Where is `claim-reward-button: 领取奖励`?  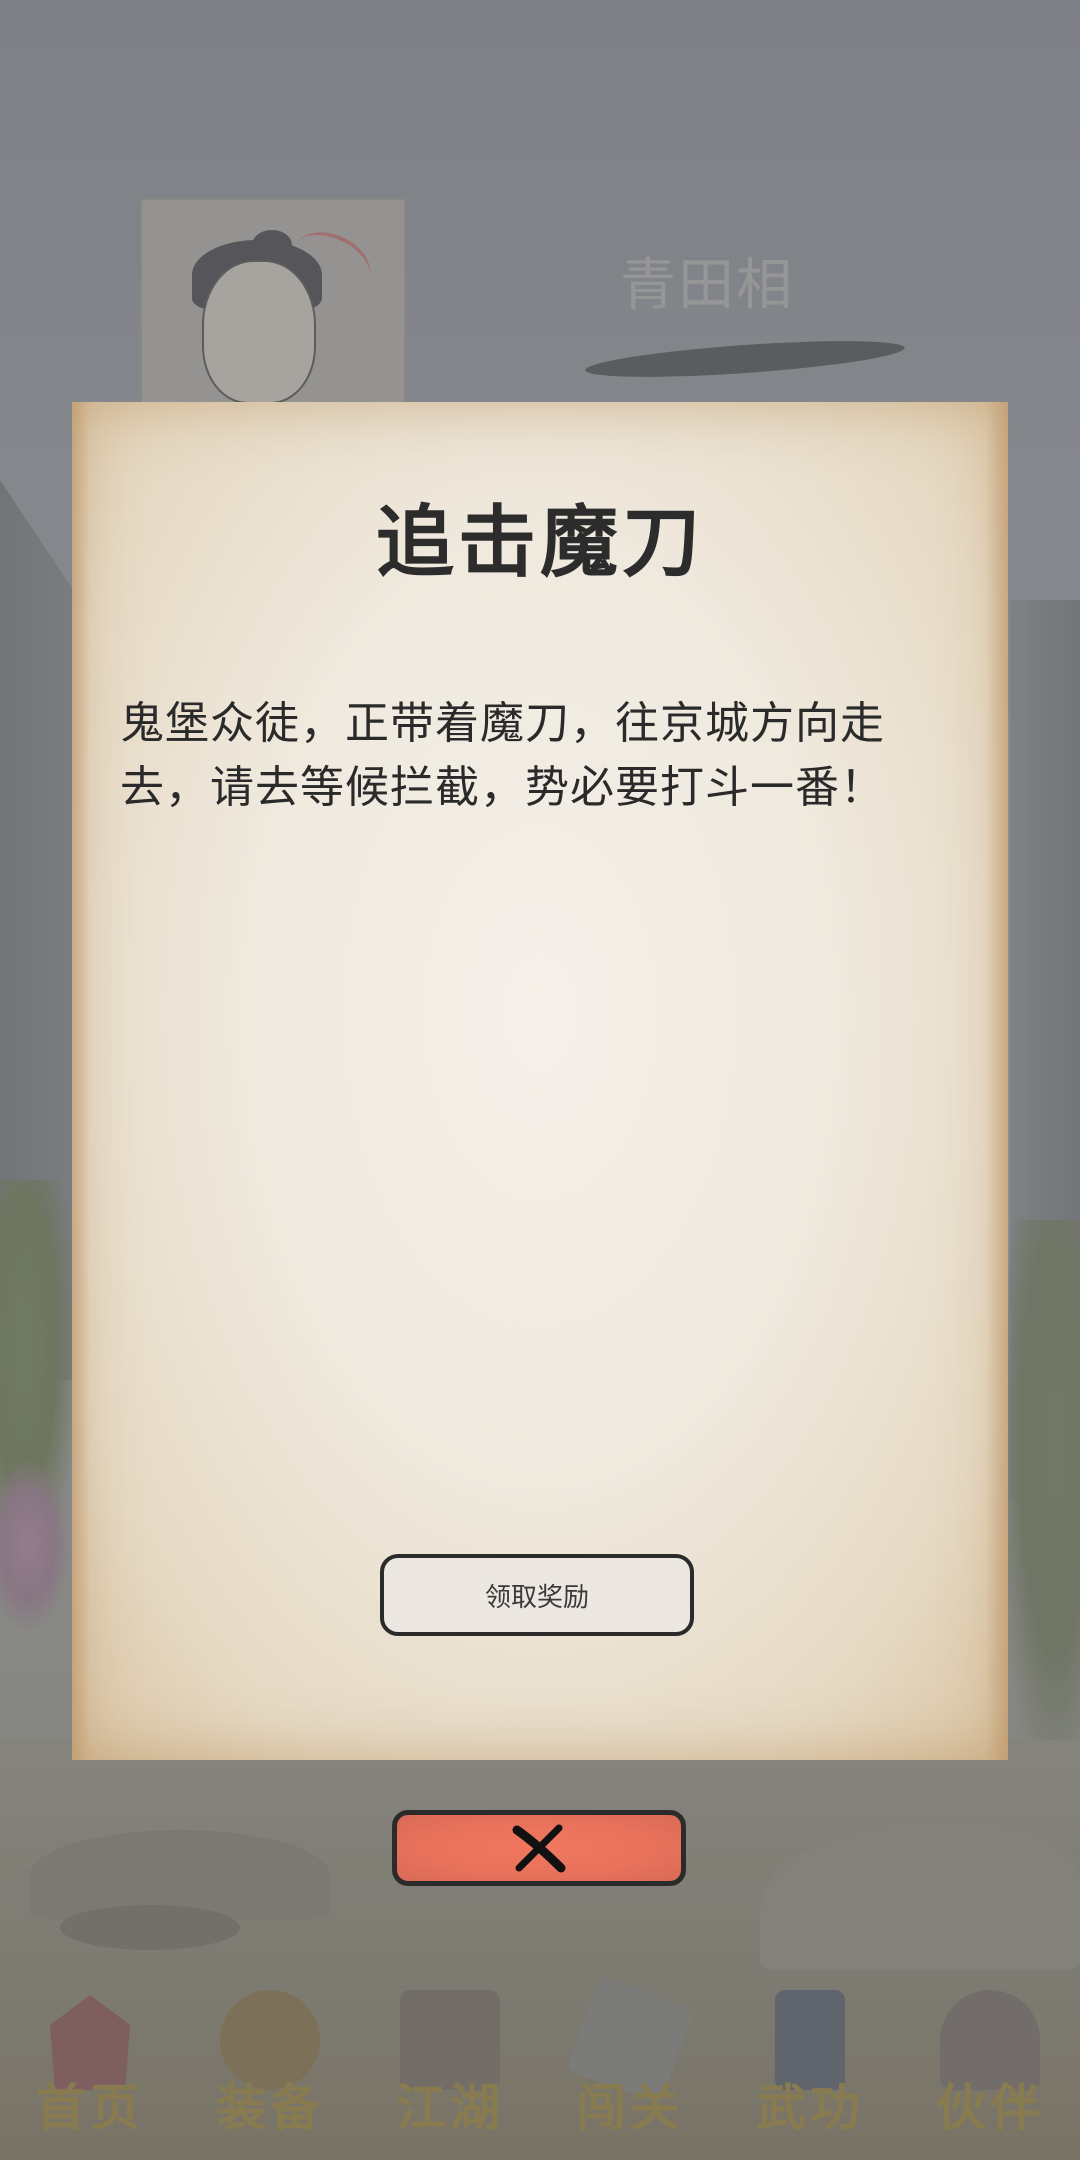
claim-reward-button: 领取奖励 is located at coordinates (537, 1595).